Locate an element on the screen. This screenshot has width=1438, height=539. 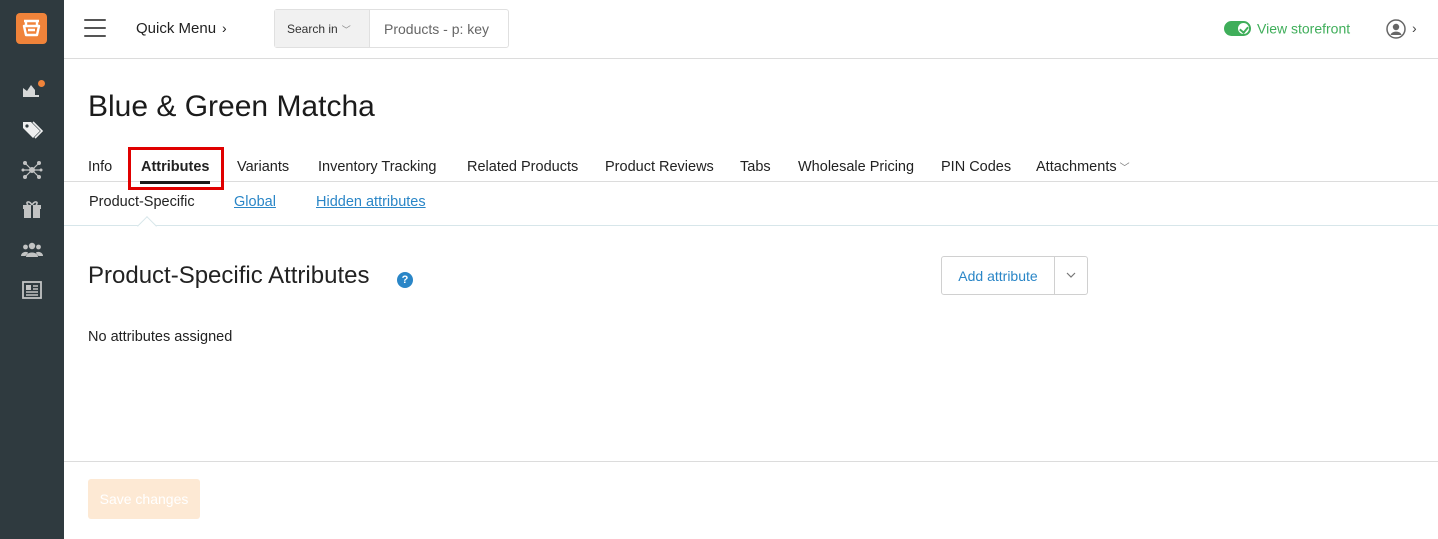
view-storefront-label: View storefront is located at coordinates (1304, 28).